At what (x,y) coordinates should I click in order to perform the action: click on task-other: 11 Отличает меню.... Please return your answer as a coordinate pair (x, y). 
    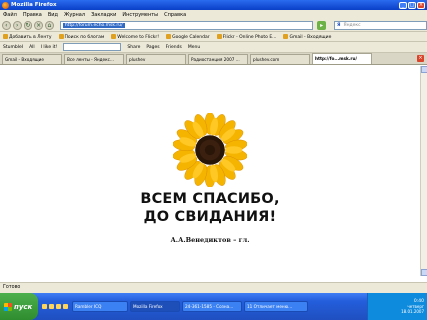
    Looking at the image, I should click on (276, 306).